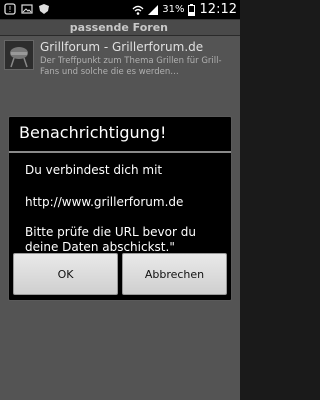 This screenshot has height=400, width=320. I want to click on shield-icon, so click(44, 9).